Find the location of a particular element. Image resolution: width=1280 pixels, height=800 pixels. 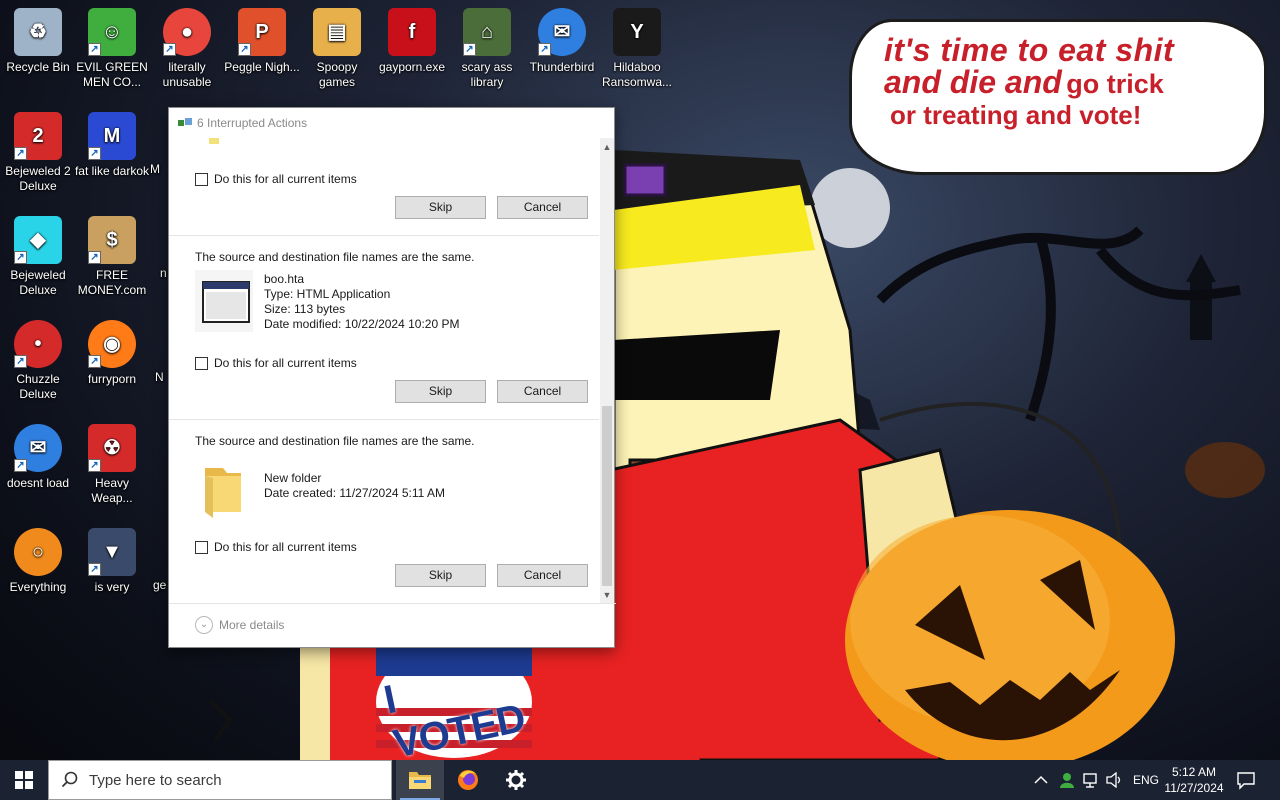

taskbar-firefox is located at coordinates (468, 780).